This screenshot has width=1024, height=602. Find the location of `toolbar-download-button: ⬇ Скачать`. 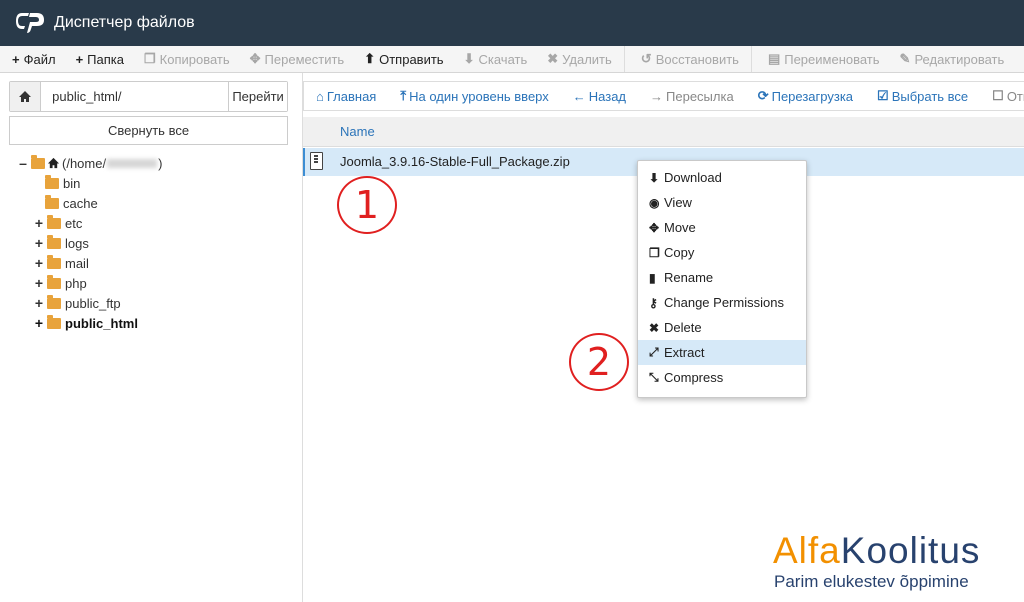

toolbar-download-button: ⬇ Скачать is located at coordinates (494, 59).